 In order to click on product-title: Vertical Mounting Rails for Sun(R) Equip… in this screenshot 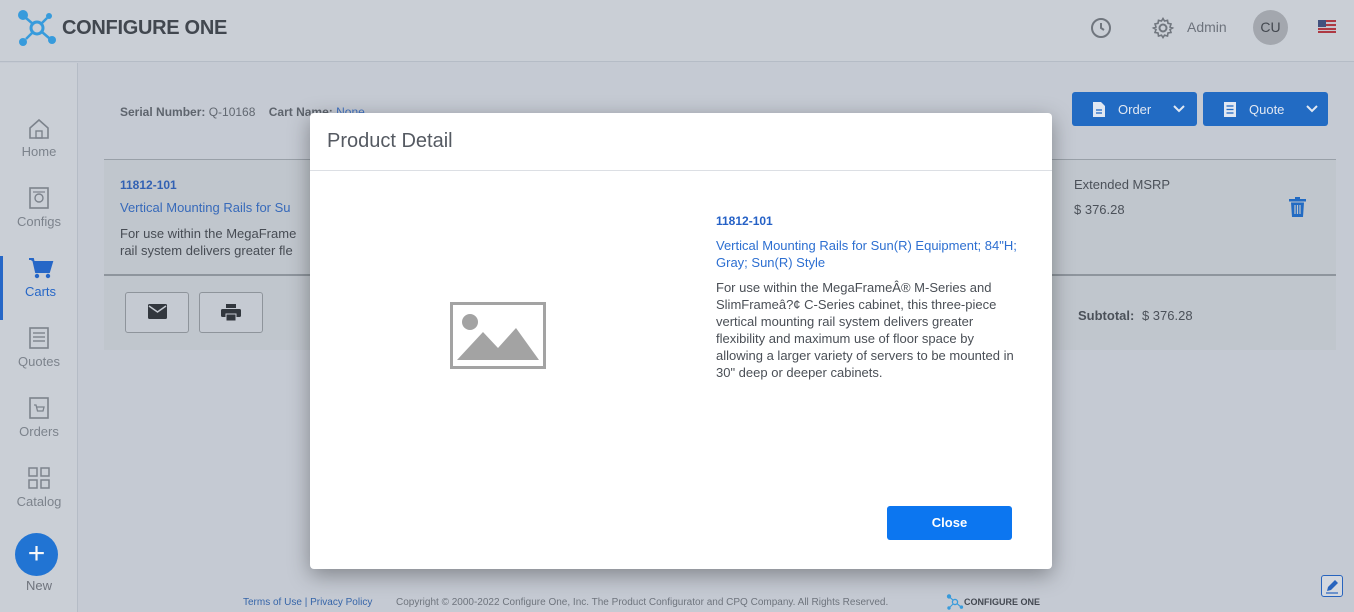, I will do `click(868, 254)`.